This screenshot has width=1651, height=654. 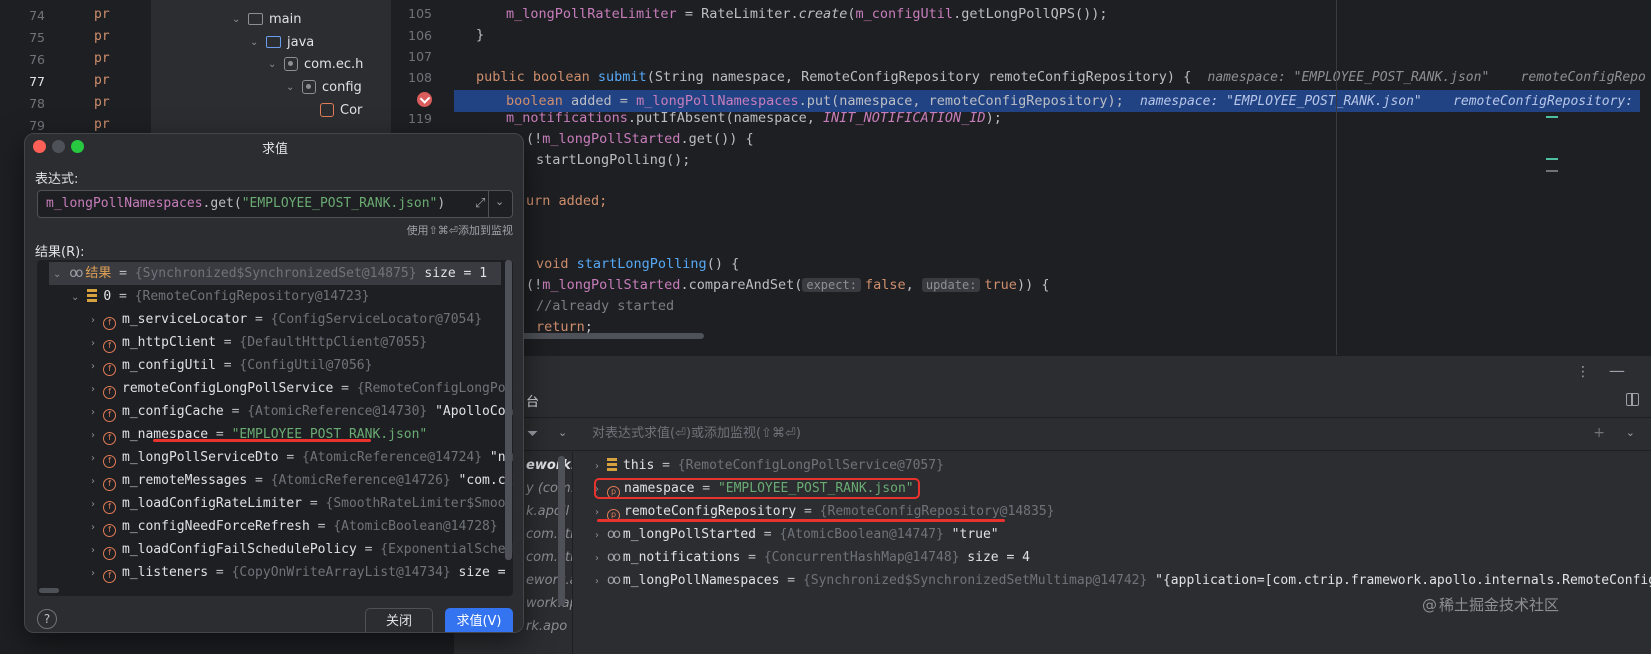 I want to click on annotation-underline-result, so click(x=262, y=440).